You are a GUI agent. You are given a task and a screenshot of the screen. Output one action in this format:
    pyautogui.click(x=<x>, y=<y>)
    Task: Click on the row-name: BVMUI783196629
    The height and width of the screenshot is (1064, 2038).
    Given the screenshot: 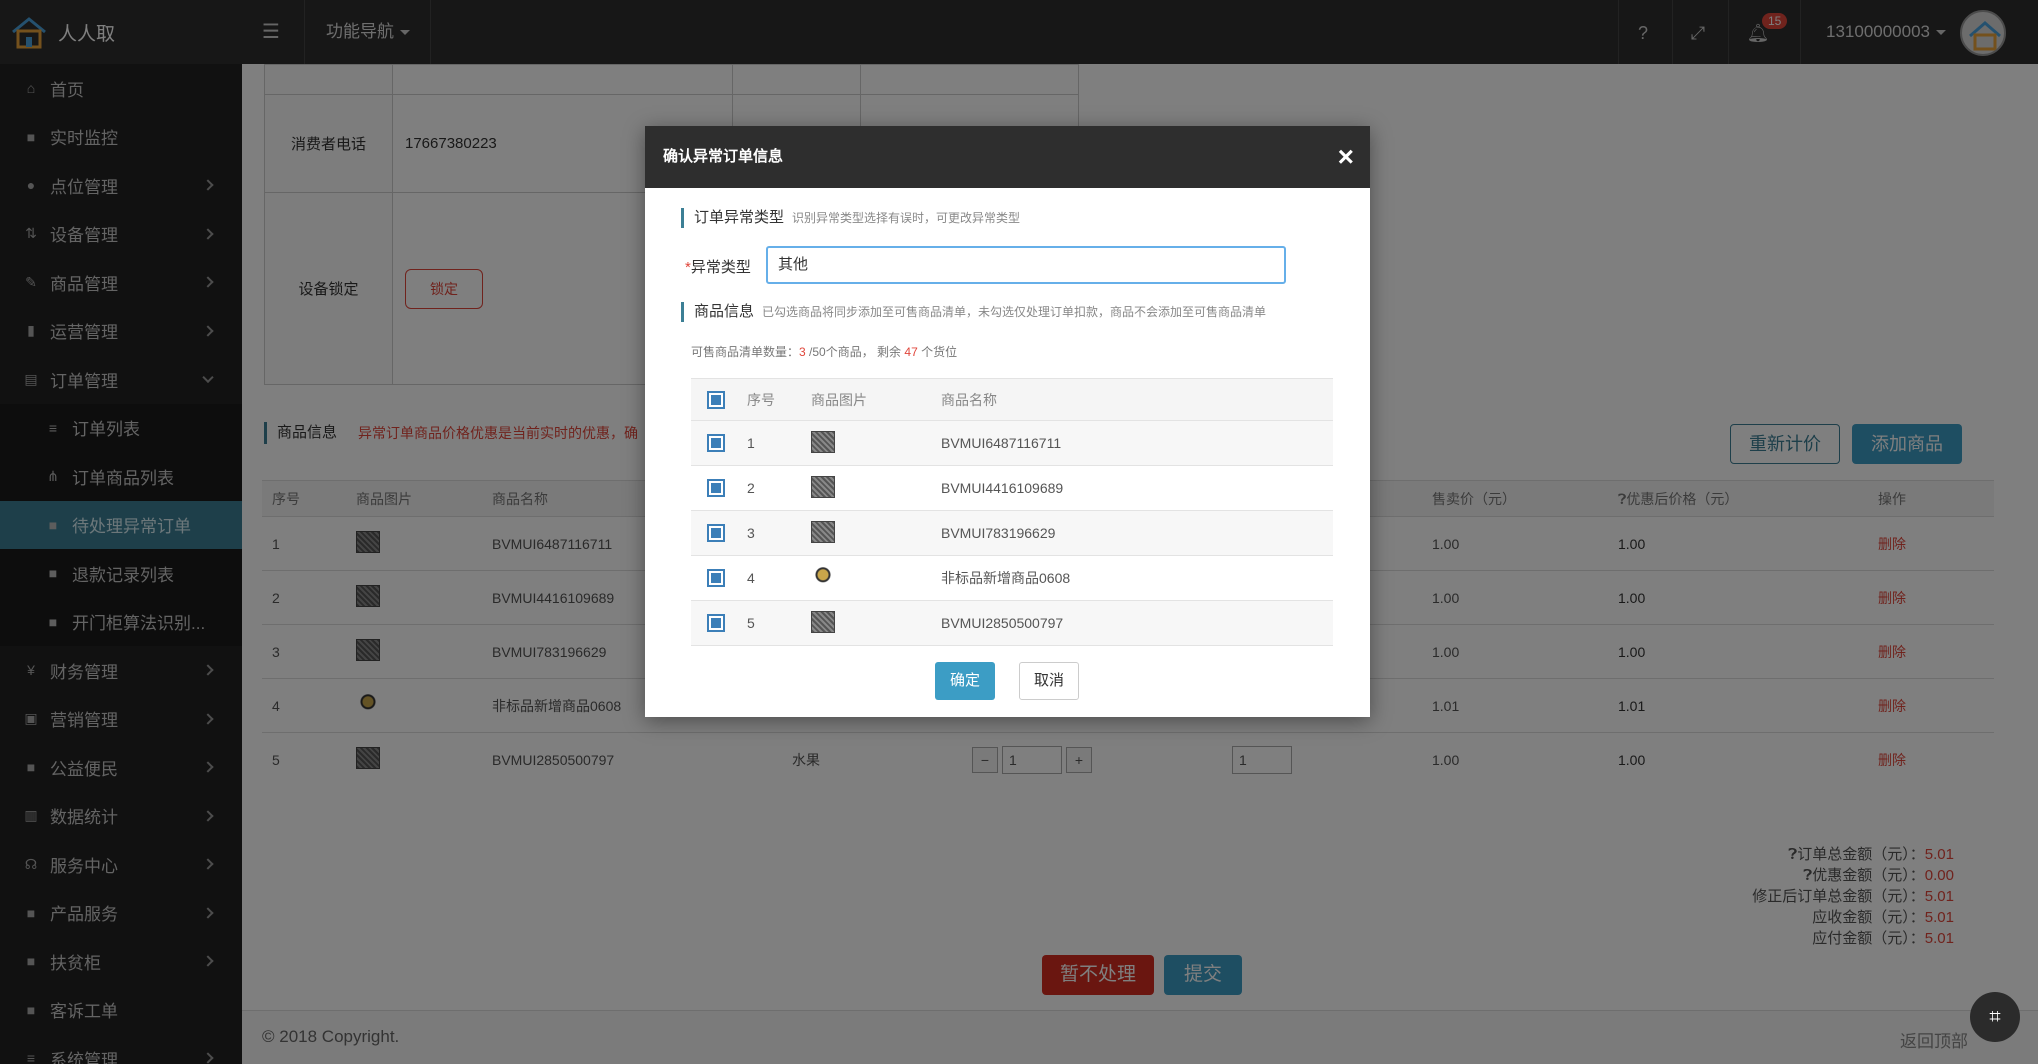 What is the action you would take?
    pyautogui.click(x=1137, y=533)
    